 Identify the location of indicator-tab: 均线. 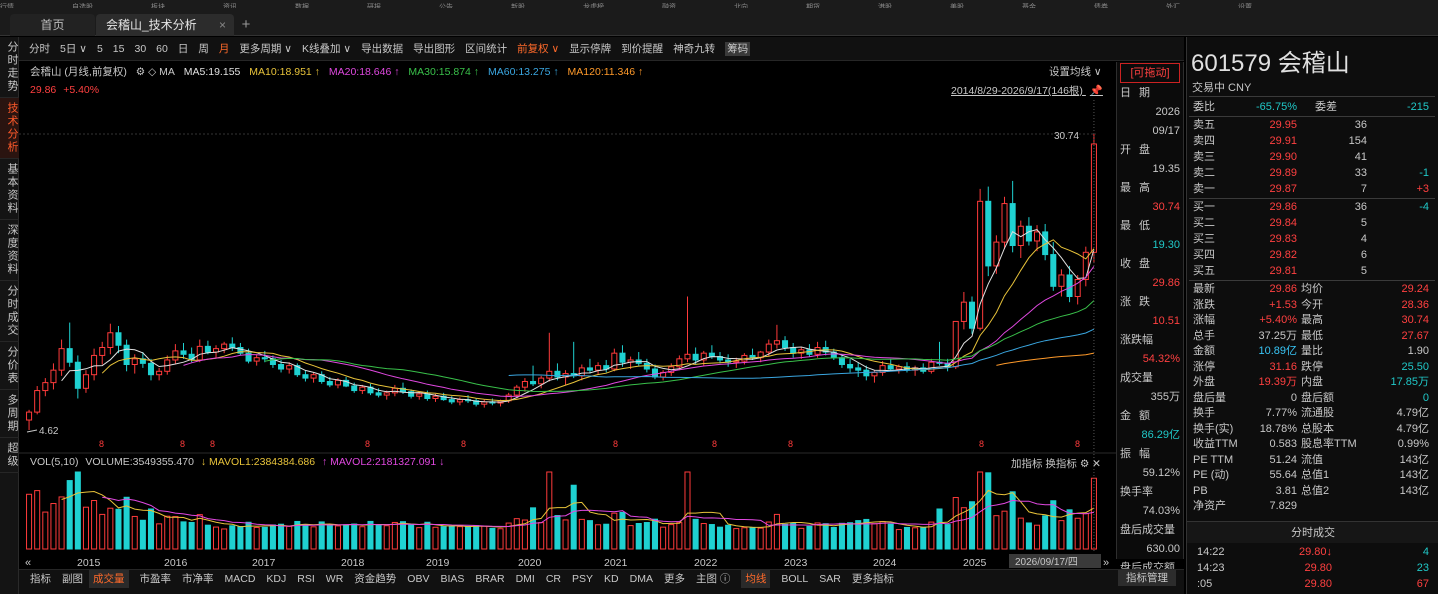
(756, 579).